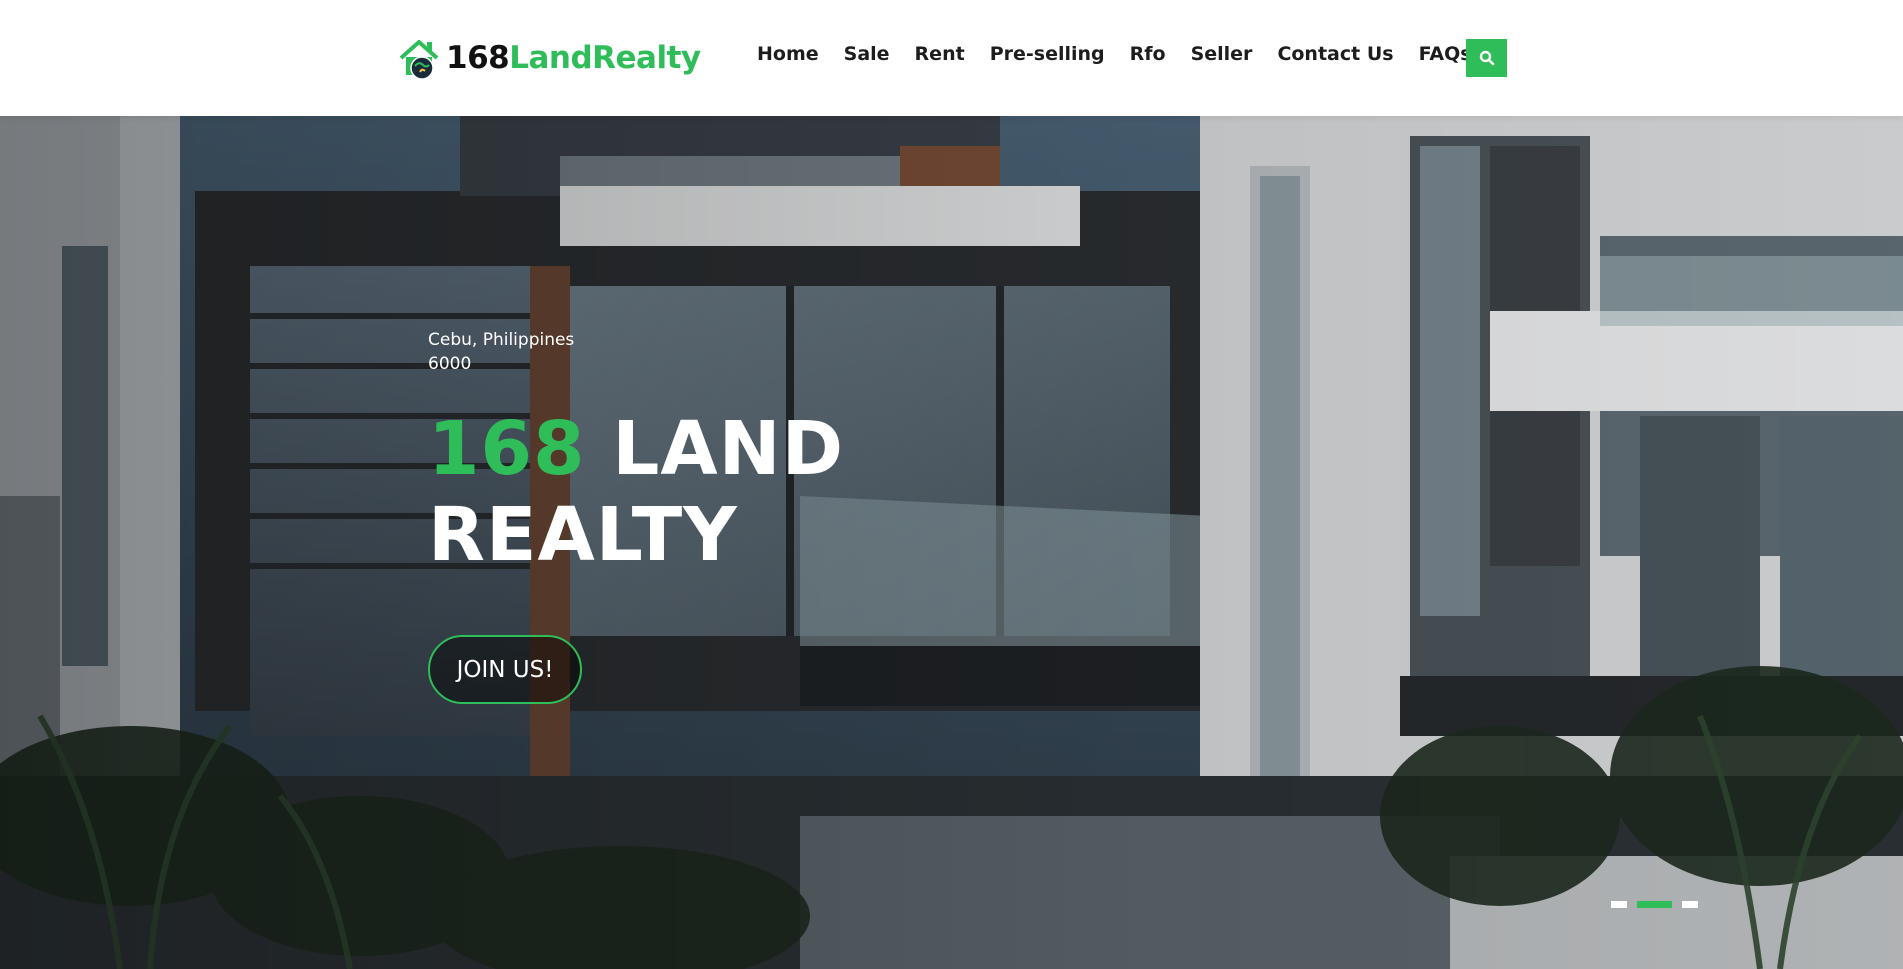 The width and height of the screenshot is (1903, 969). I want to click on search-button, so click(1486, 58).